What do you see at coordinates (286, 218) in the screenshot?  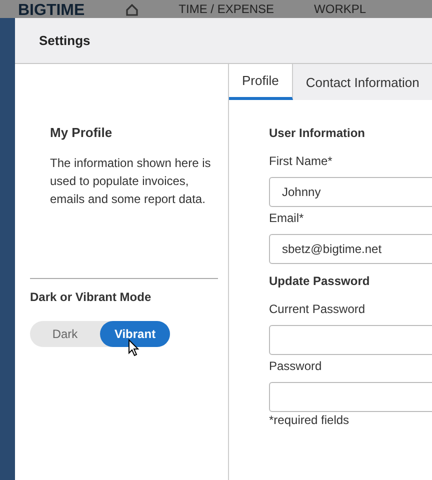 I see `field-label: Email*` at bounding box center [286, 218].